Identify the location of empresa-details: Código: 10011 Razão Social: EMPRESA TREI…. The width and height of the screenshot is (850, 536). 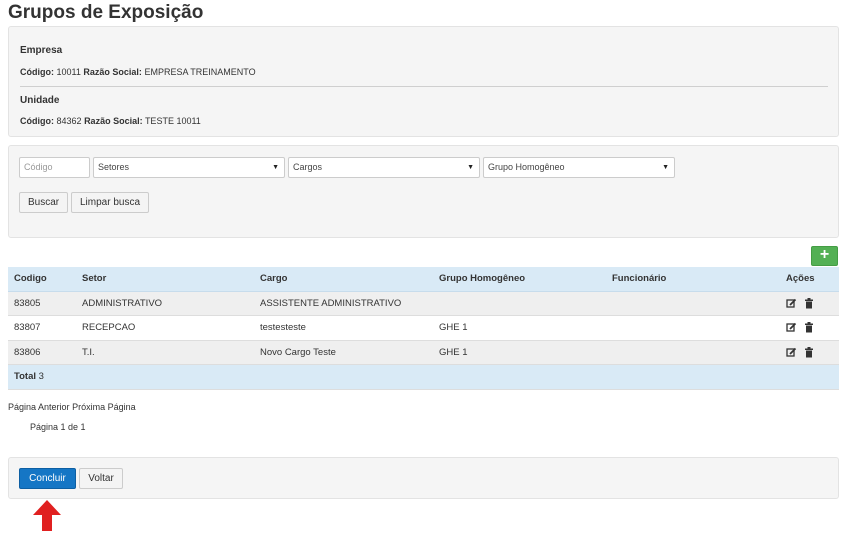
(138, 72).